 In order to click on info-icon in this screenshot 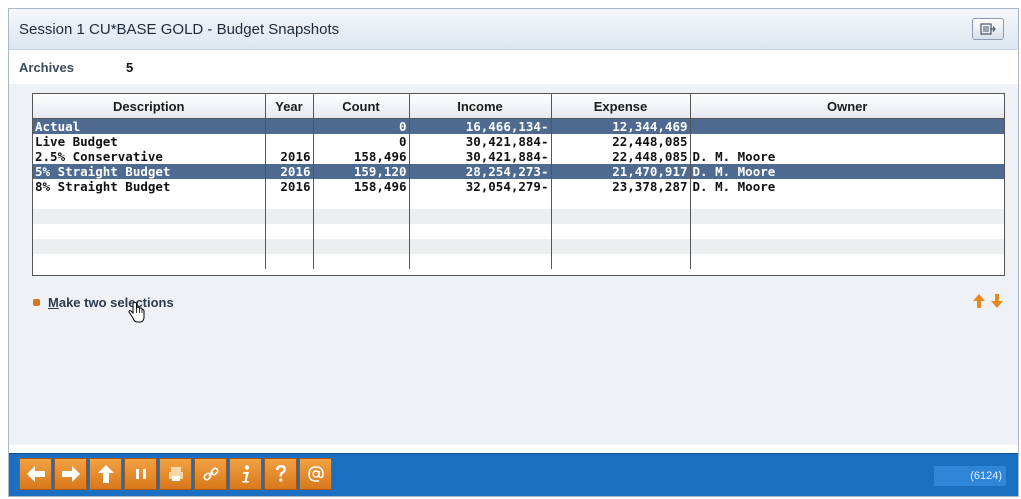, I will do `click(245, 474)`.